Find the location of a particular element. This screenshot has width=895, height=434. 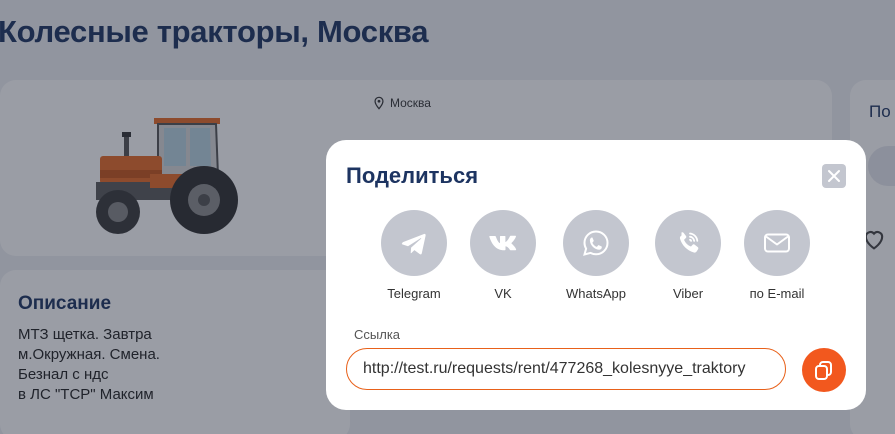

copy-icon is located at coordinates (823, 370).